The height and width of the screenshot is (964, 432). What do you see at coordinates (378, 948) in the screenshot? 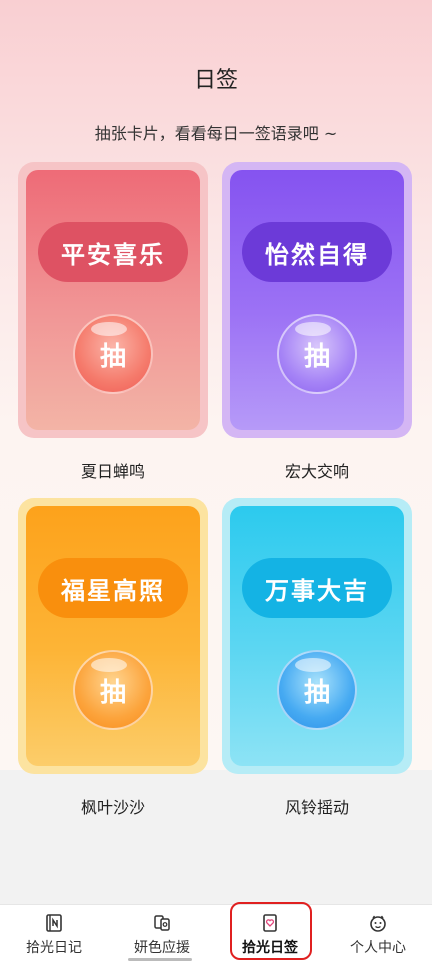
I see `tab-label: 个人中心` at bounding box center [378, 948].